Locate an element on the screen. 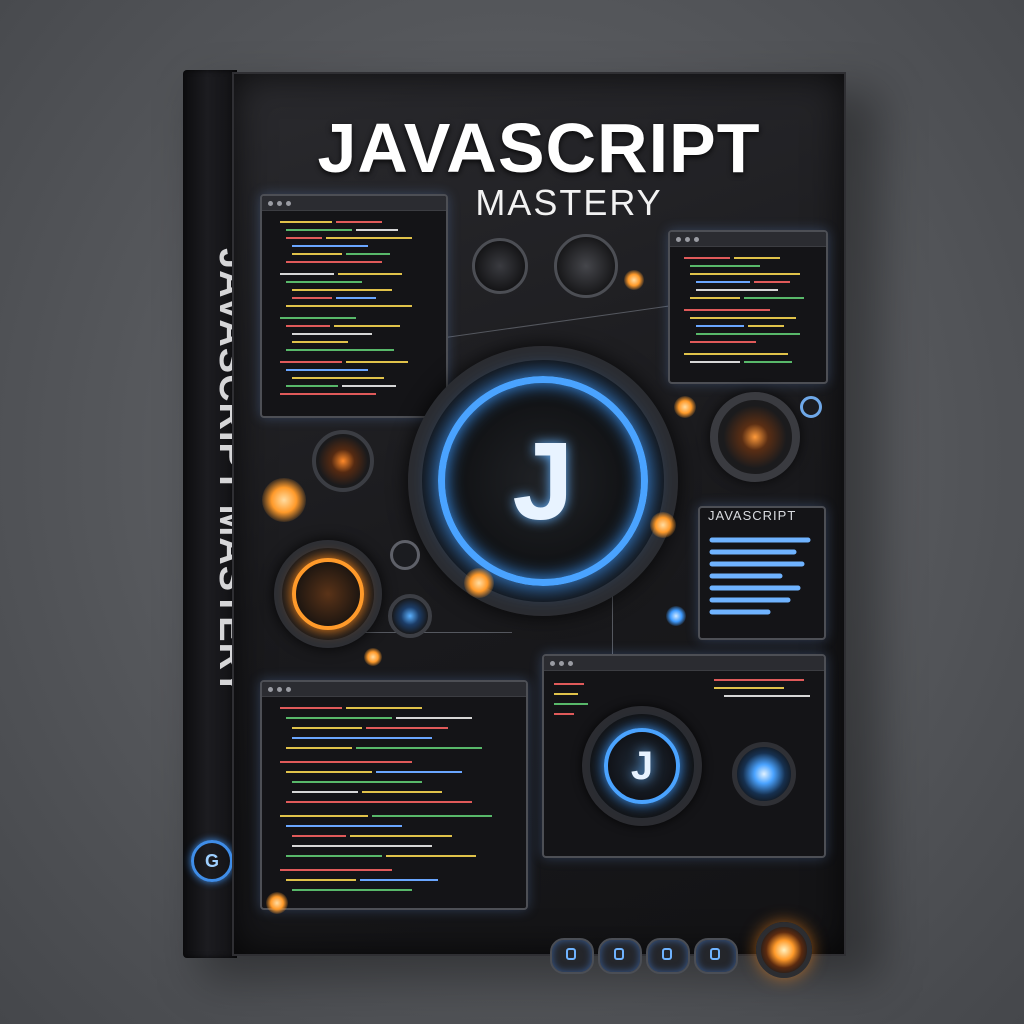 This screenshot has width=1024, height=1024. central-emblem-glow-ring: J is located at coordinates (543, 481).